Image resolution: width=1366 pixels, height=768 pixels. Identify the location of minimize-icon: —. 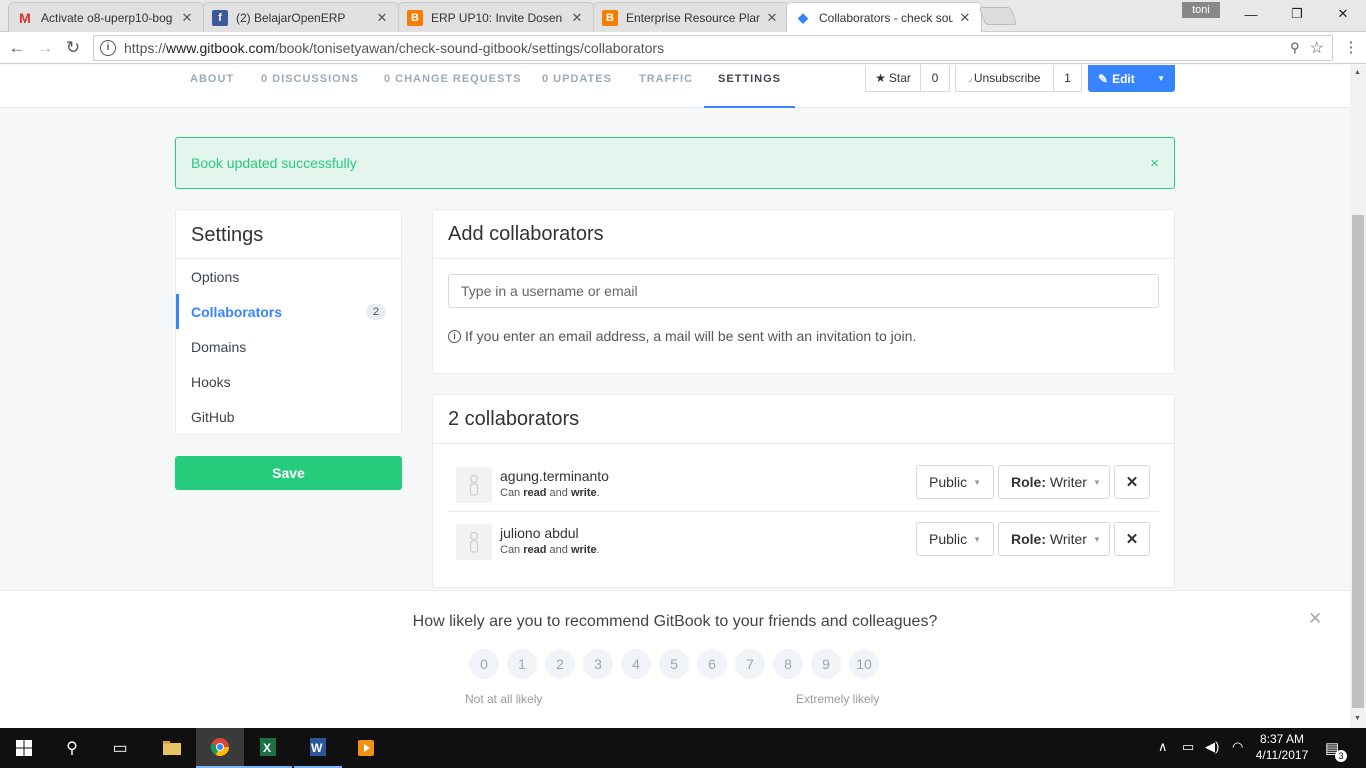
(1251, 14).